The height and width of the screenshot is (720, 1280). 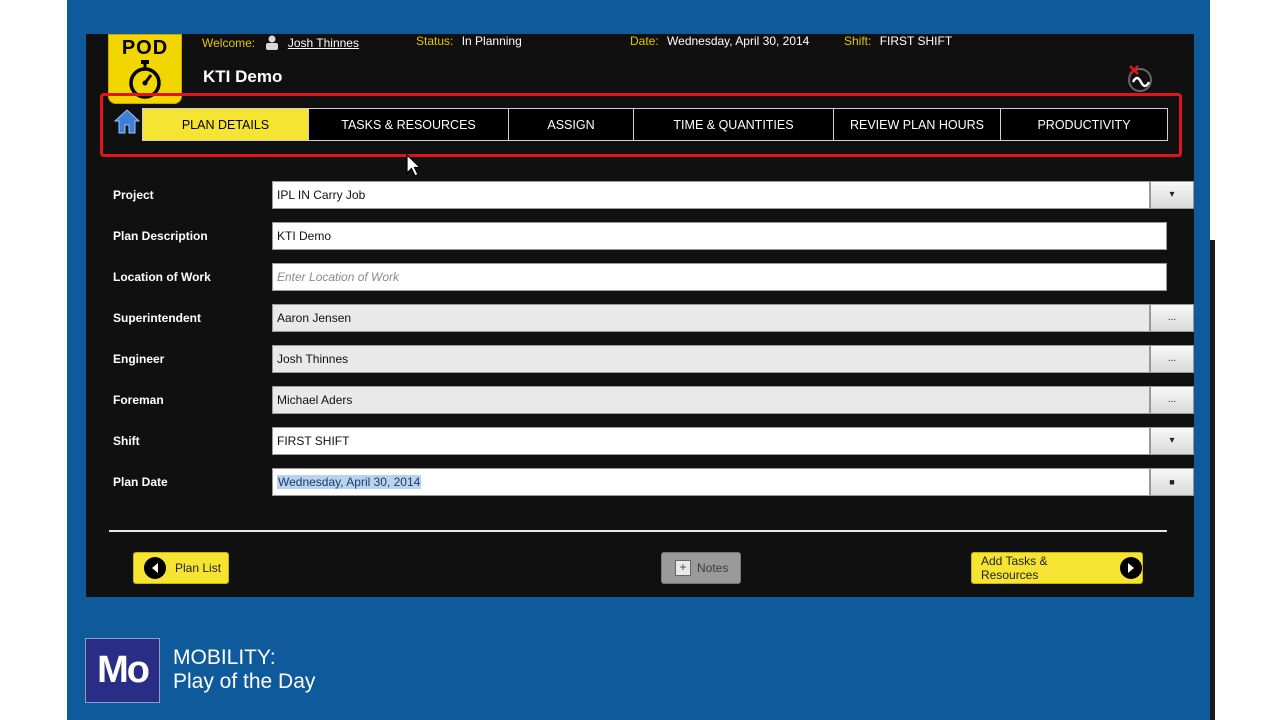 What do you see at coordinates (711, 400) in the screenshot?
I see `foreman-field: Michael Aders` at bounding box center [711, 400].